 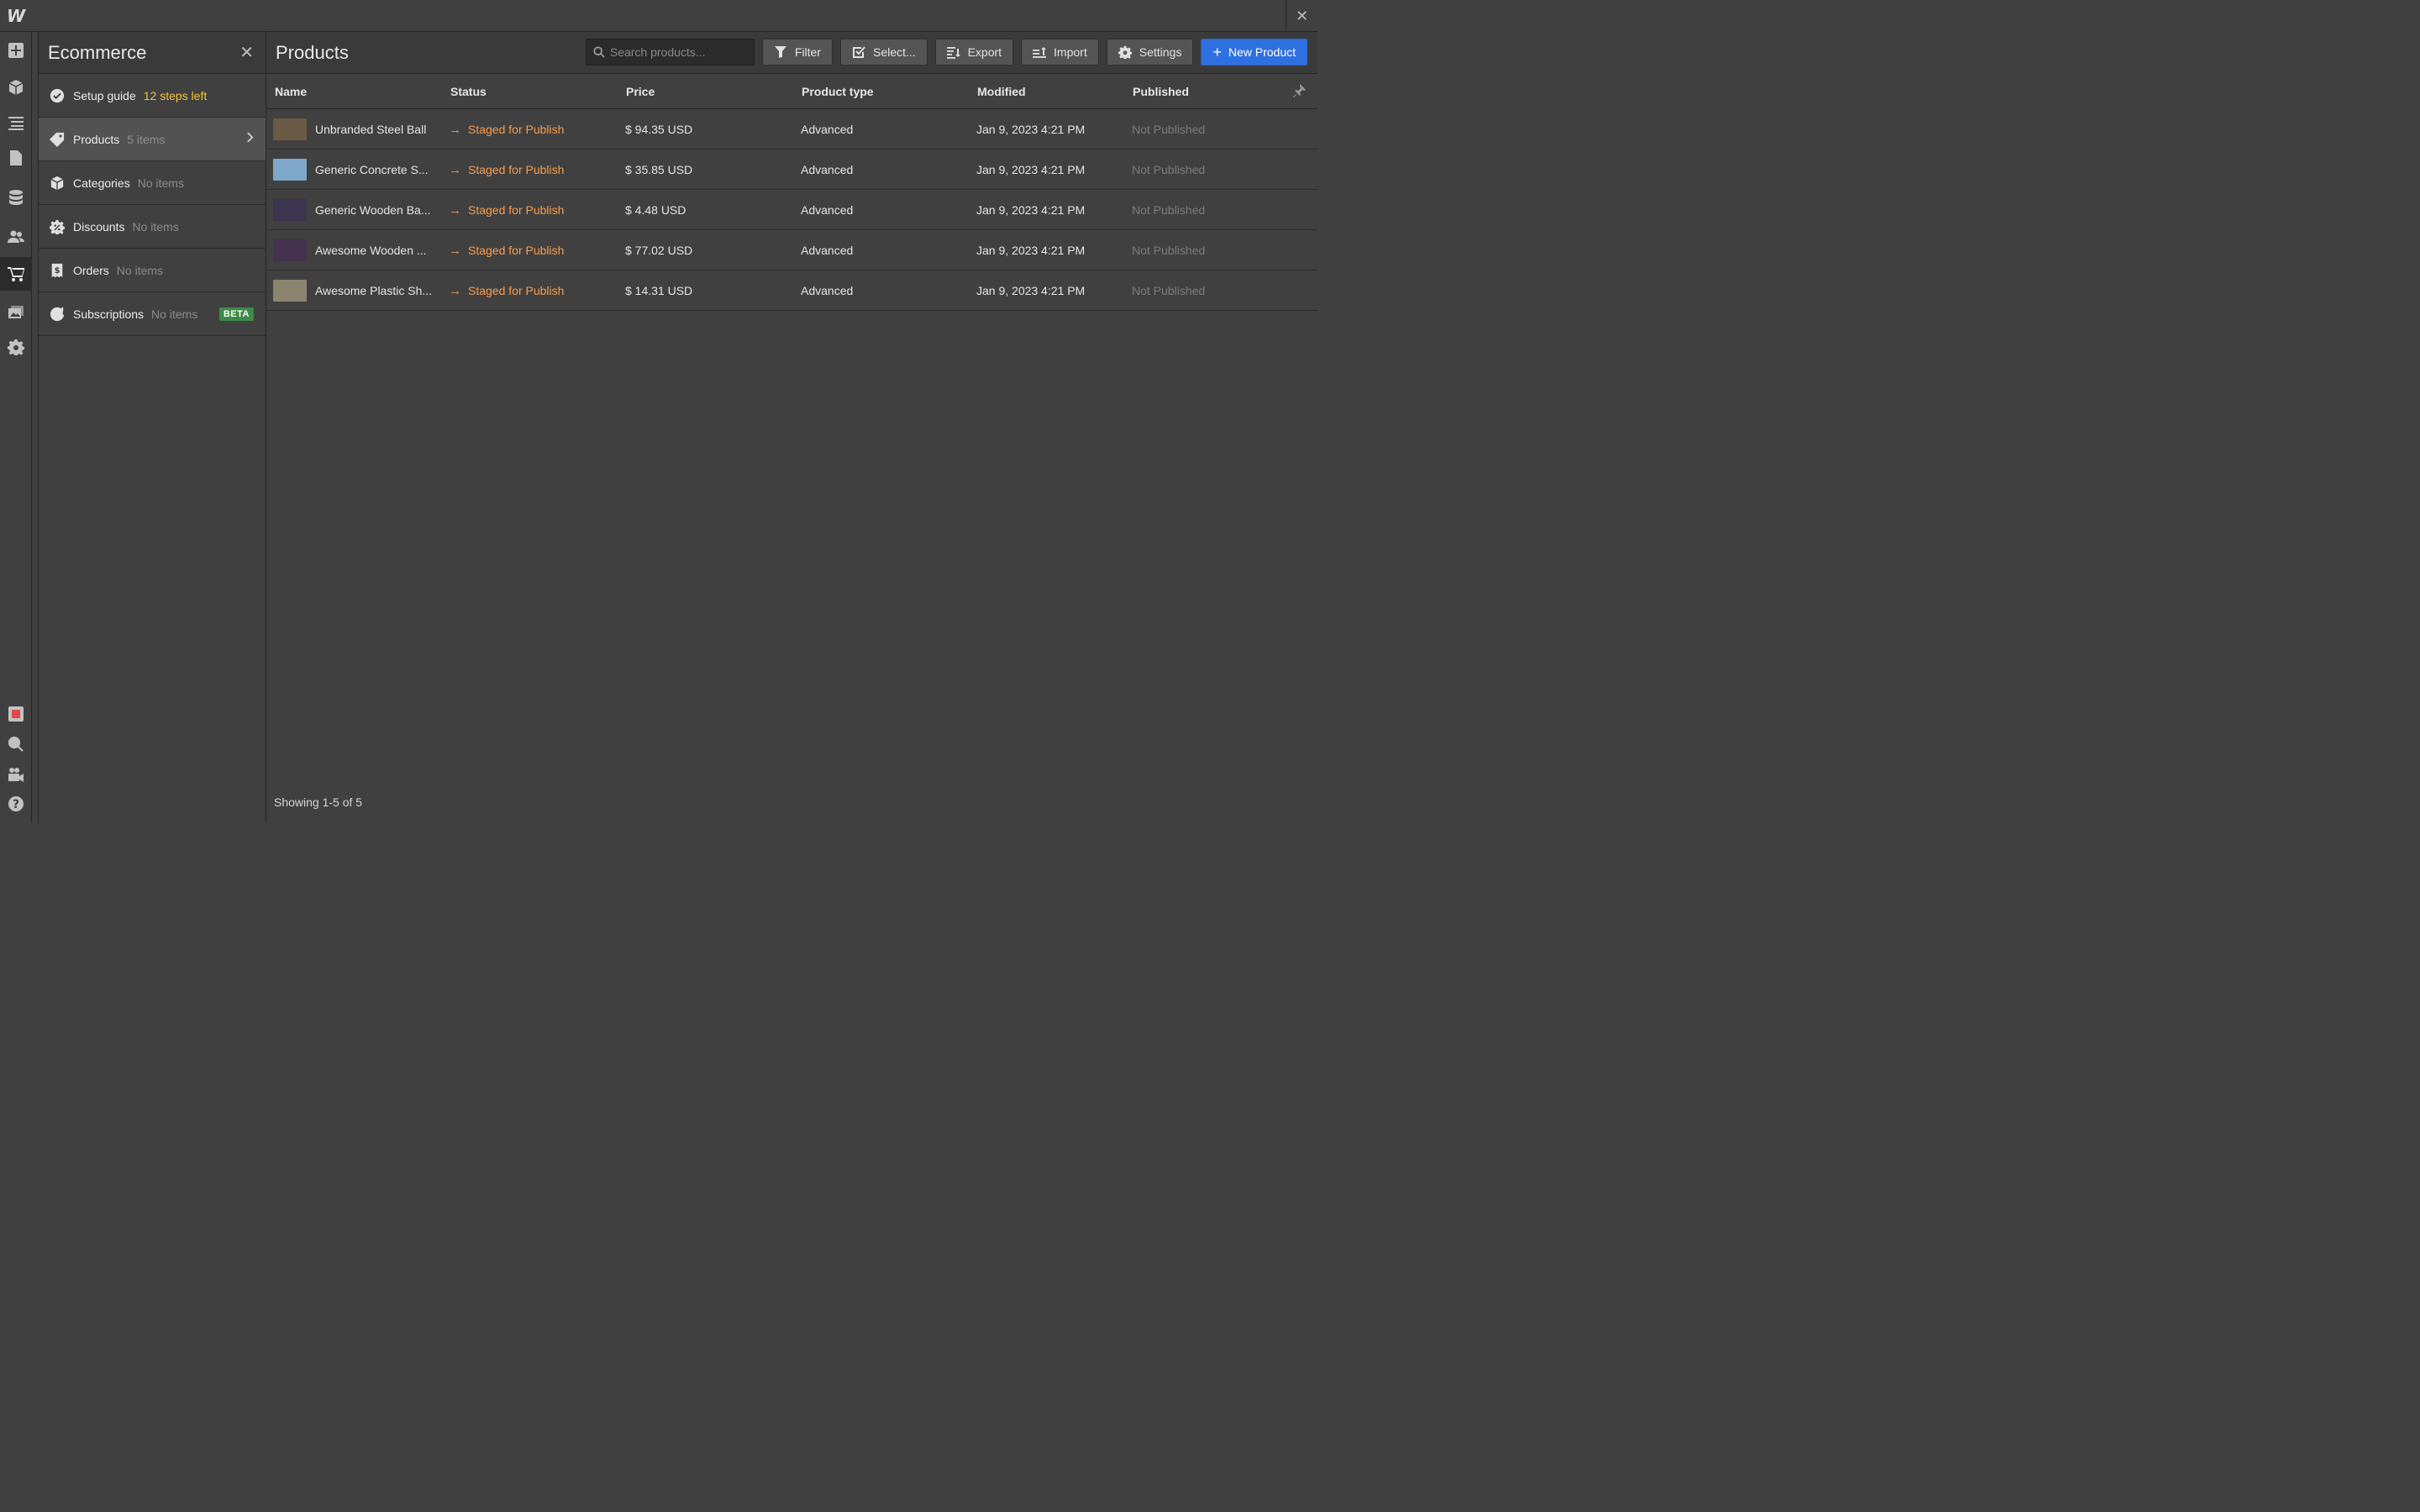 What do you see at coordinates (780, 52) in the screenshot?
I see `filter-icon` at bounding box center [780, 52].